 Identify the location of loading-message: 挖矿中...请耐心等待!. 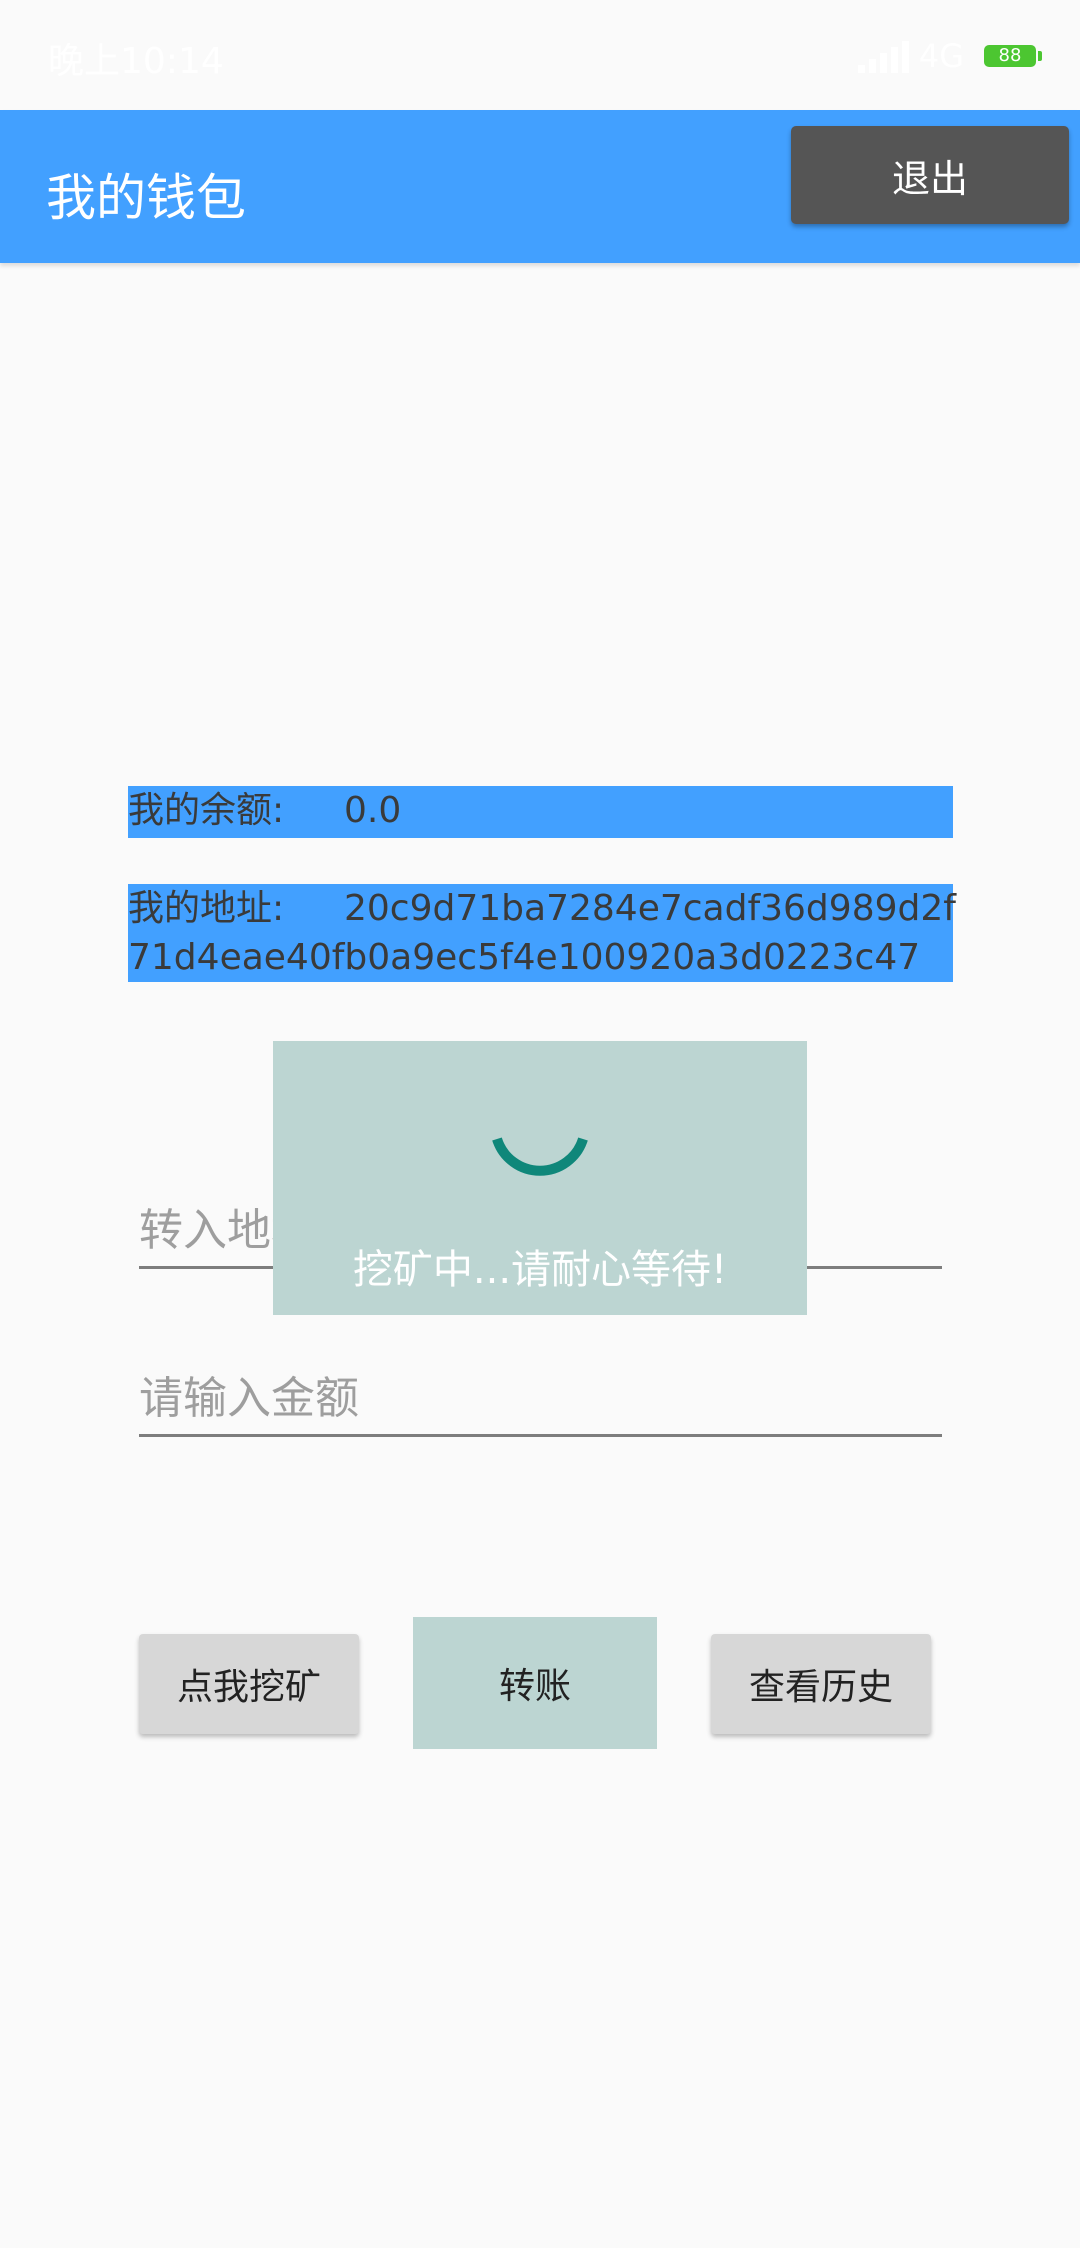
(540, 1270).